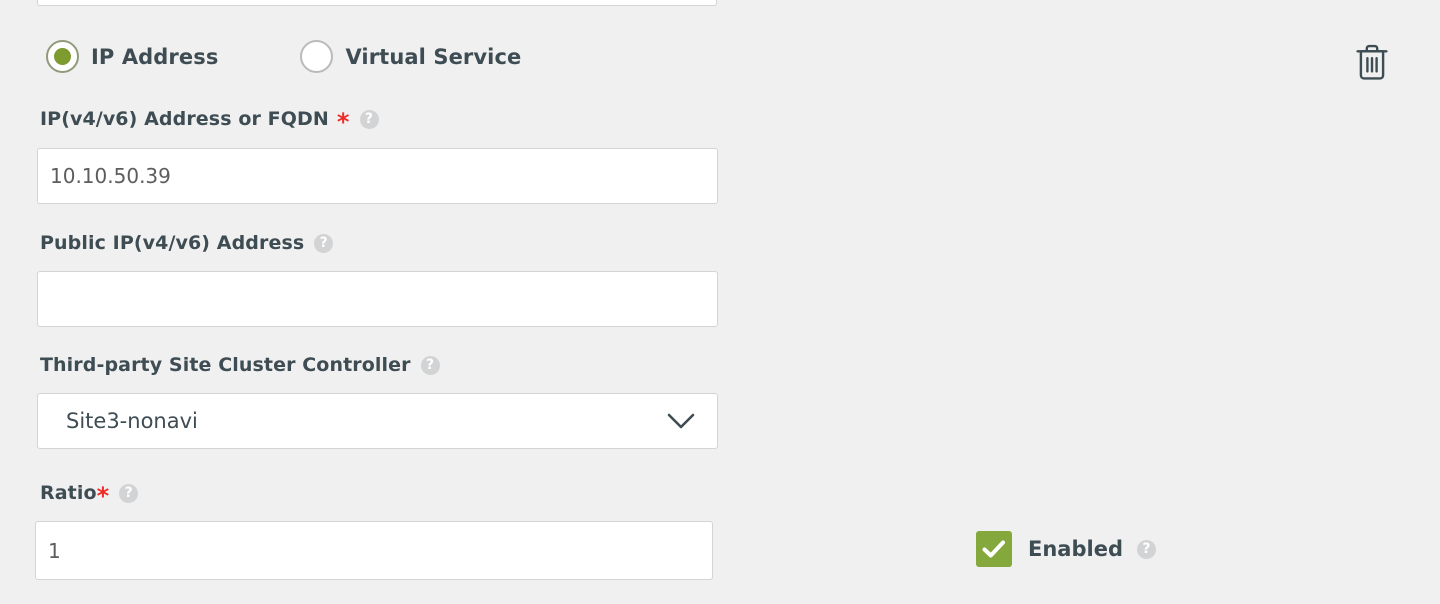 The height and width of the screenshot is (604, 1440). Describe the element at coordinates (377, 299) in the screenshot. I see `public-ip-input` at that location.